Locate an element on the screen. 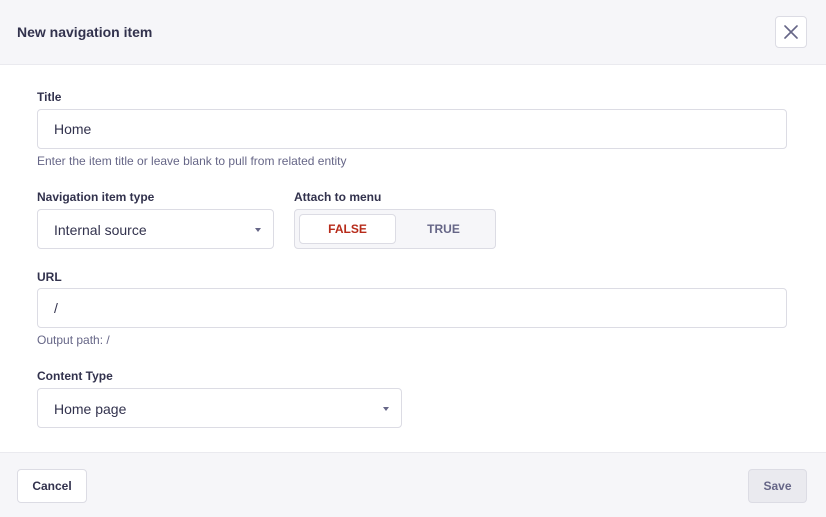 The height and width of the screenshot is (517, 826). url-input is located at coordinates (412, 308).